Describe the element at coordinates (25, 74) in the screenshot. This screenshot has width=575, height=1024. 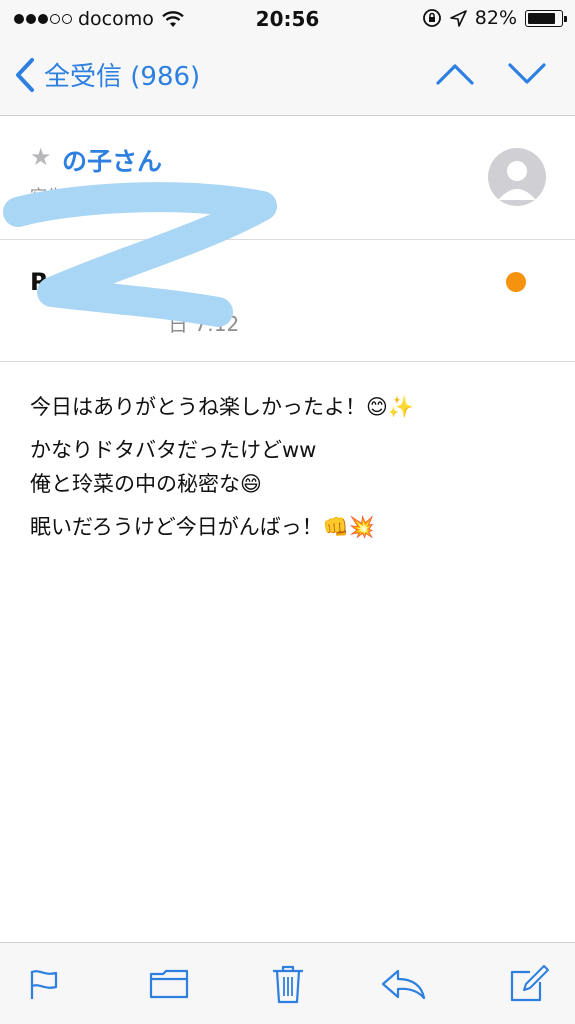
I see `chevron-left-icon` at that location.